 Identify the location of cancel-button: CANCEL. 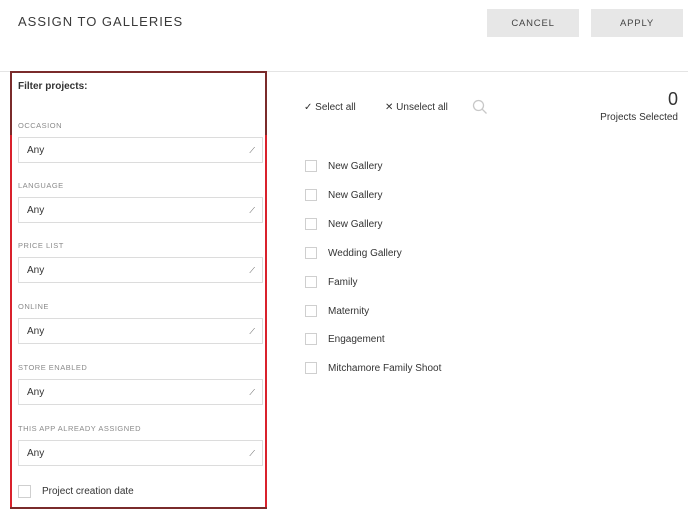
(533, 23).